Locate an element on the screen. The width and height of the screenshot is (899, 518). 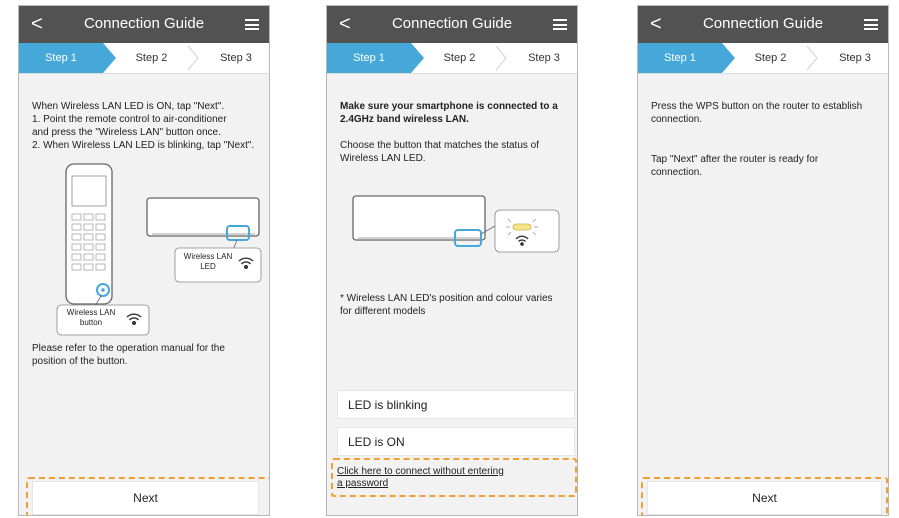
ac-led-illustration is located at coordinates (456, 224).